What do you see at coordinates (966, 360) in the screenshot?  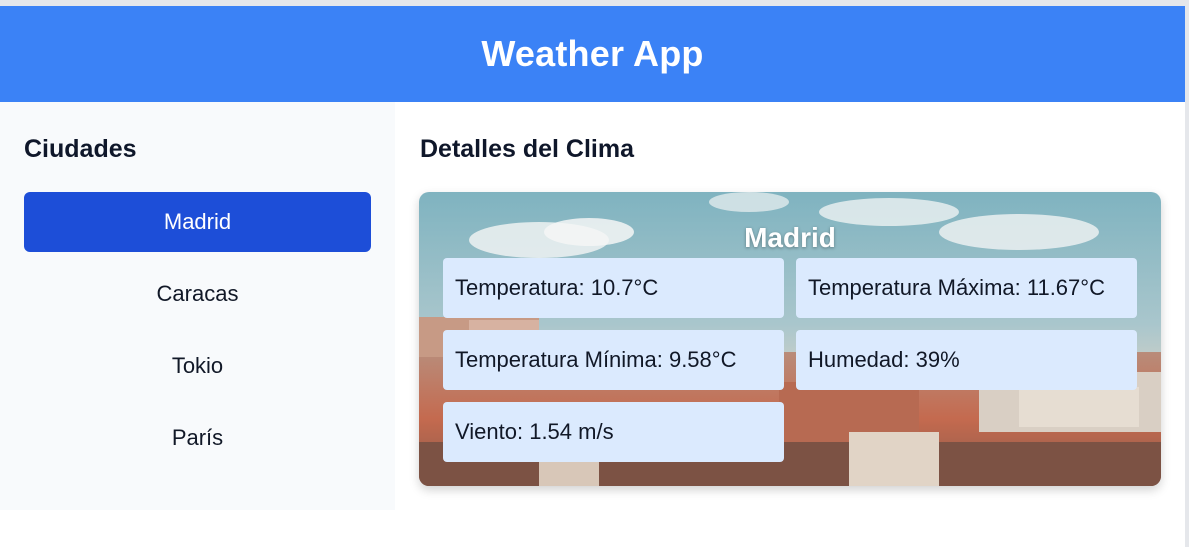 I see `humidity-stat: Humedad: 39%` at bounding box center [966, 360].